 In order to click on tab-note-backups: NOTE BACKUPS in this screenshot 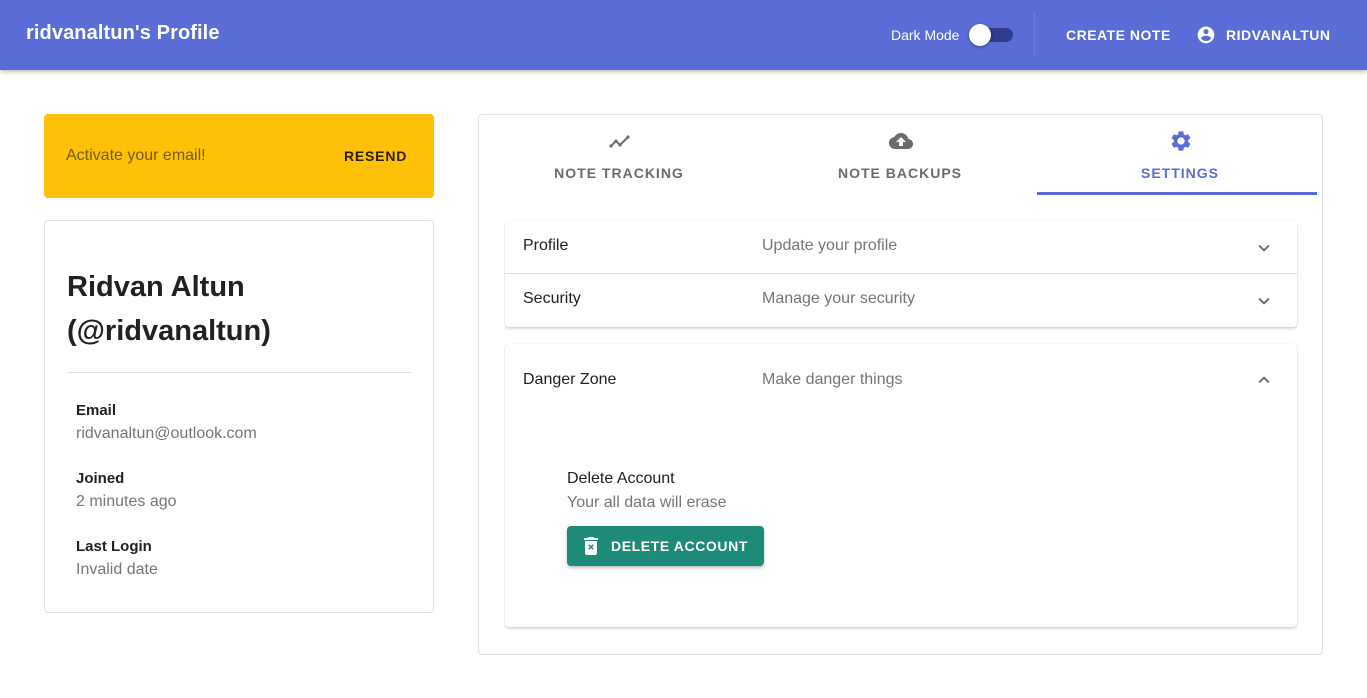, I will do `click(900, 155)`.